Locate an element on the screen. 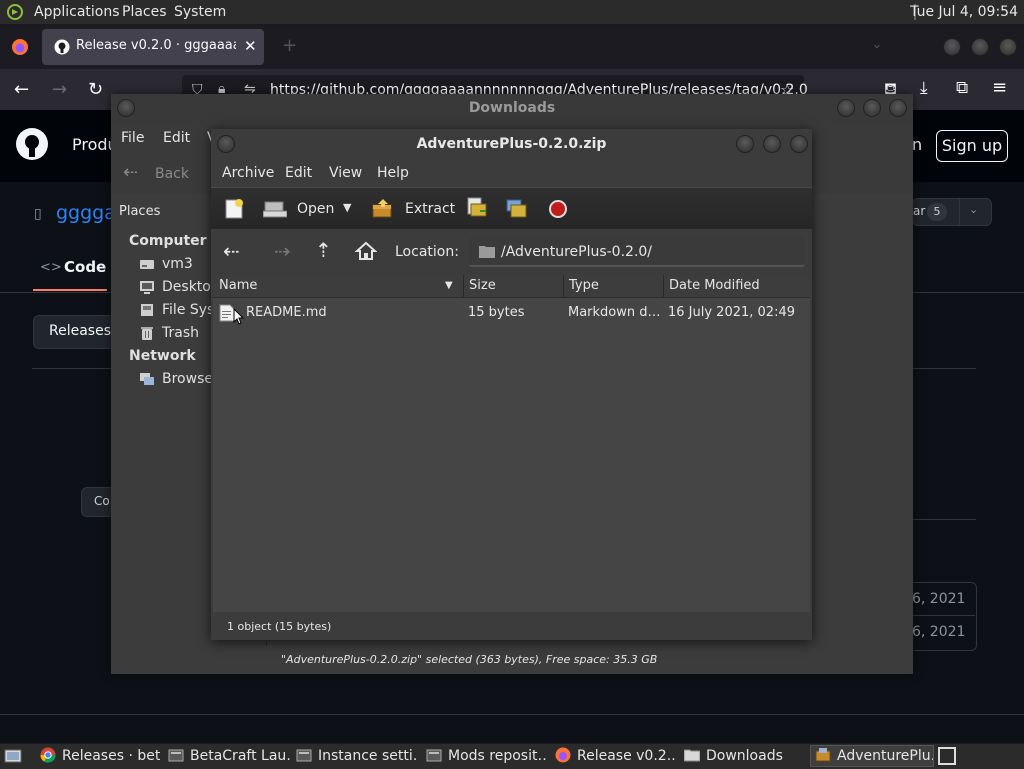 Image resolution: width=1024 pixels, height=769 pixels. releases-button: Releases is located at coordinates (76, 332).